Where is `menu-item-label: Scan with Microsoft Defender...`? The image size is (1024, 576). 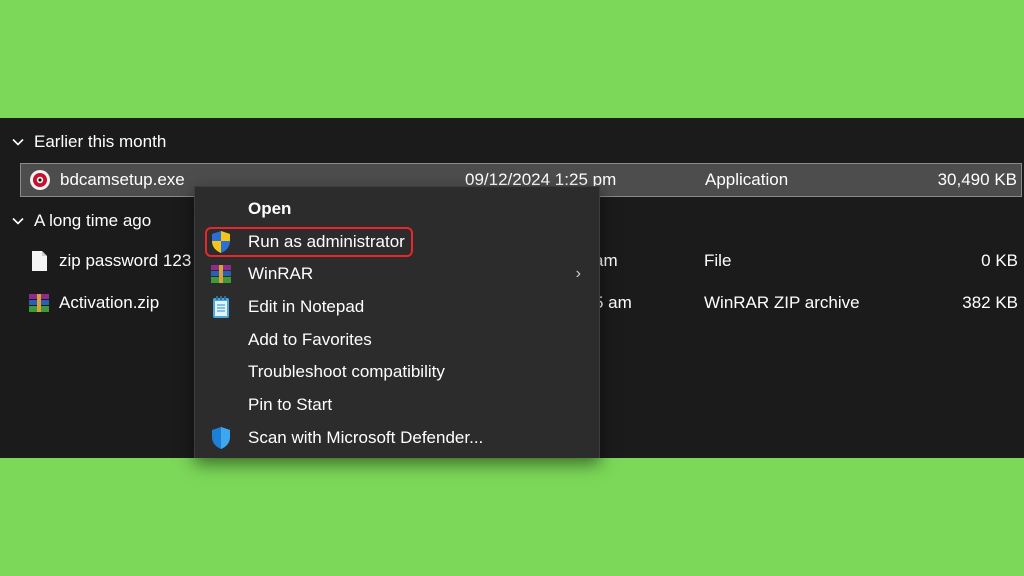 menu-item-label: Scan with Microsoft Defender... is located at coordinates (366, 437).